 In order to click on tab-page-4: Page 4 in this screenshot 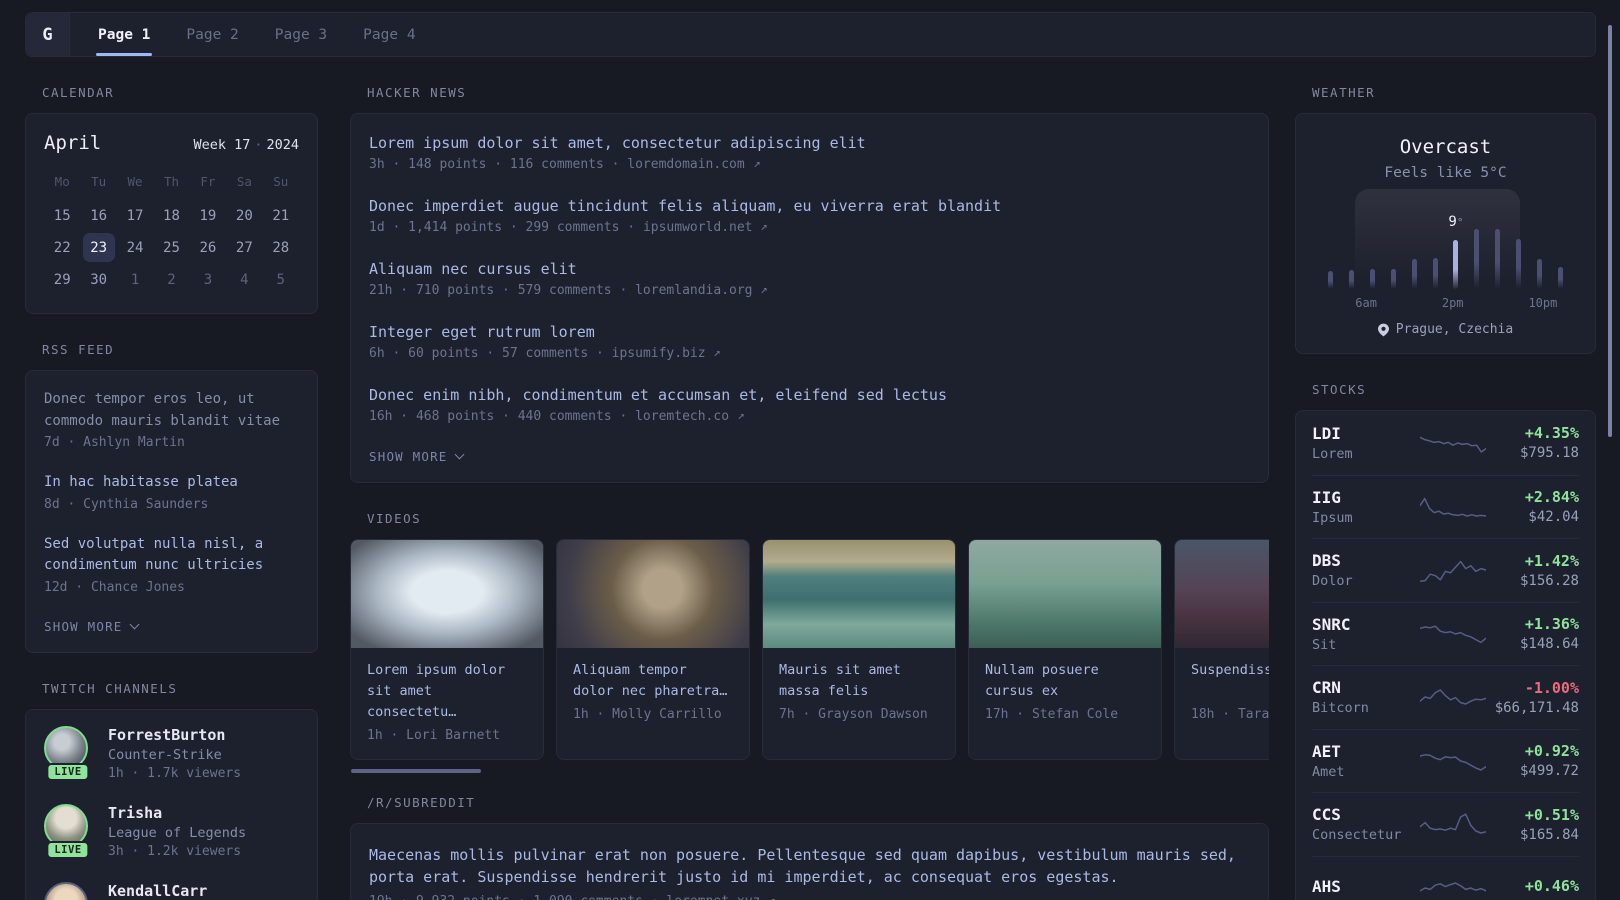, I will do `click(389, 34)`.